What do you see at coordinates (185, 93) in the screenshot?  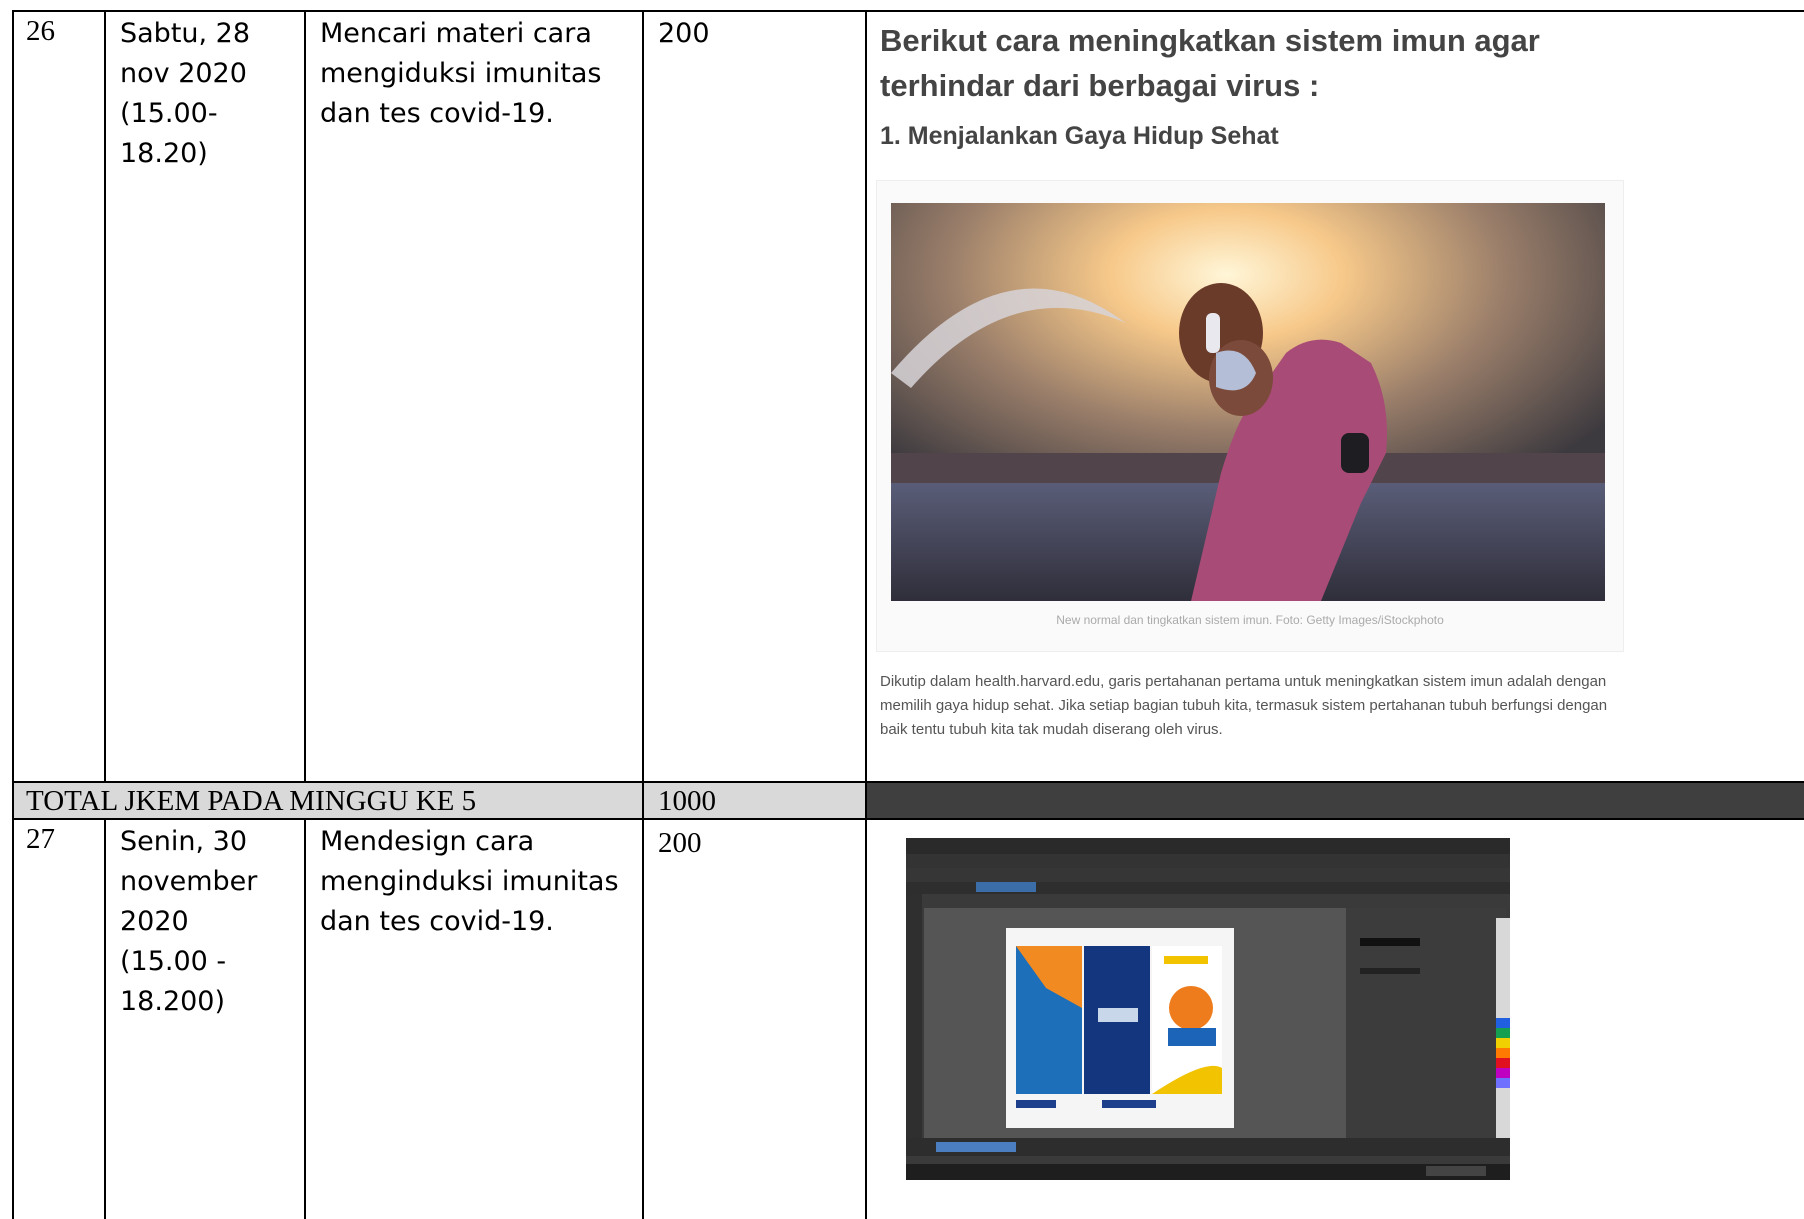 I see `row26-date: Sabtu, 28 nov 2020 (15.00- 18.20)` at bounding box center [185, 93].